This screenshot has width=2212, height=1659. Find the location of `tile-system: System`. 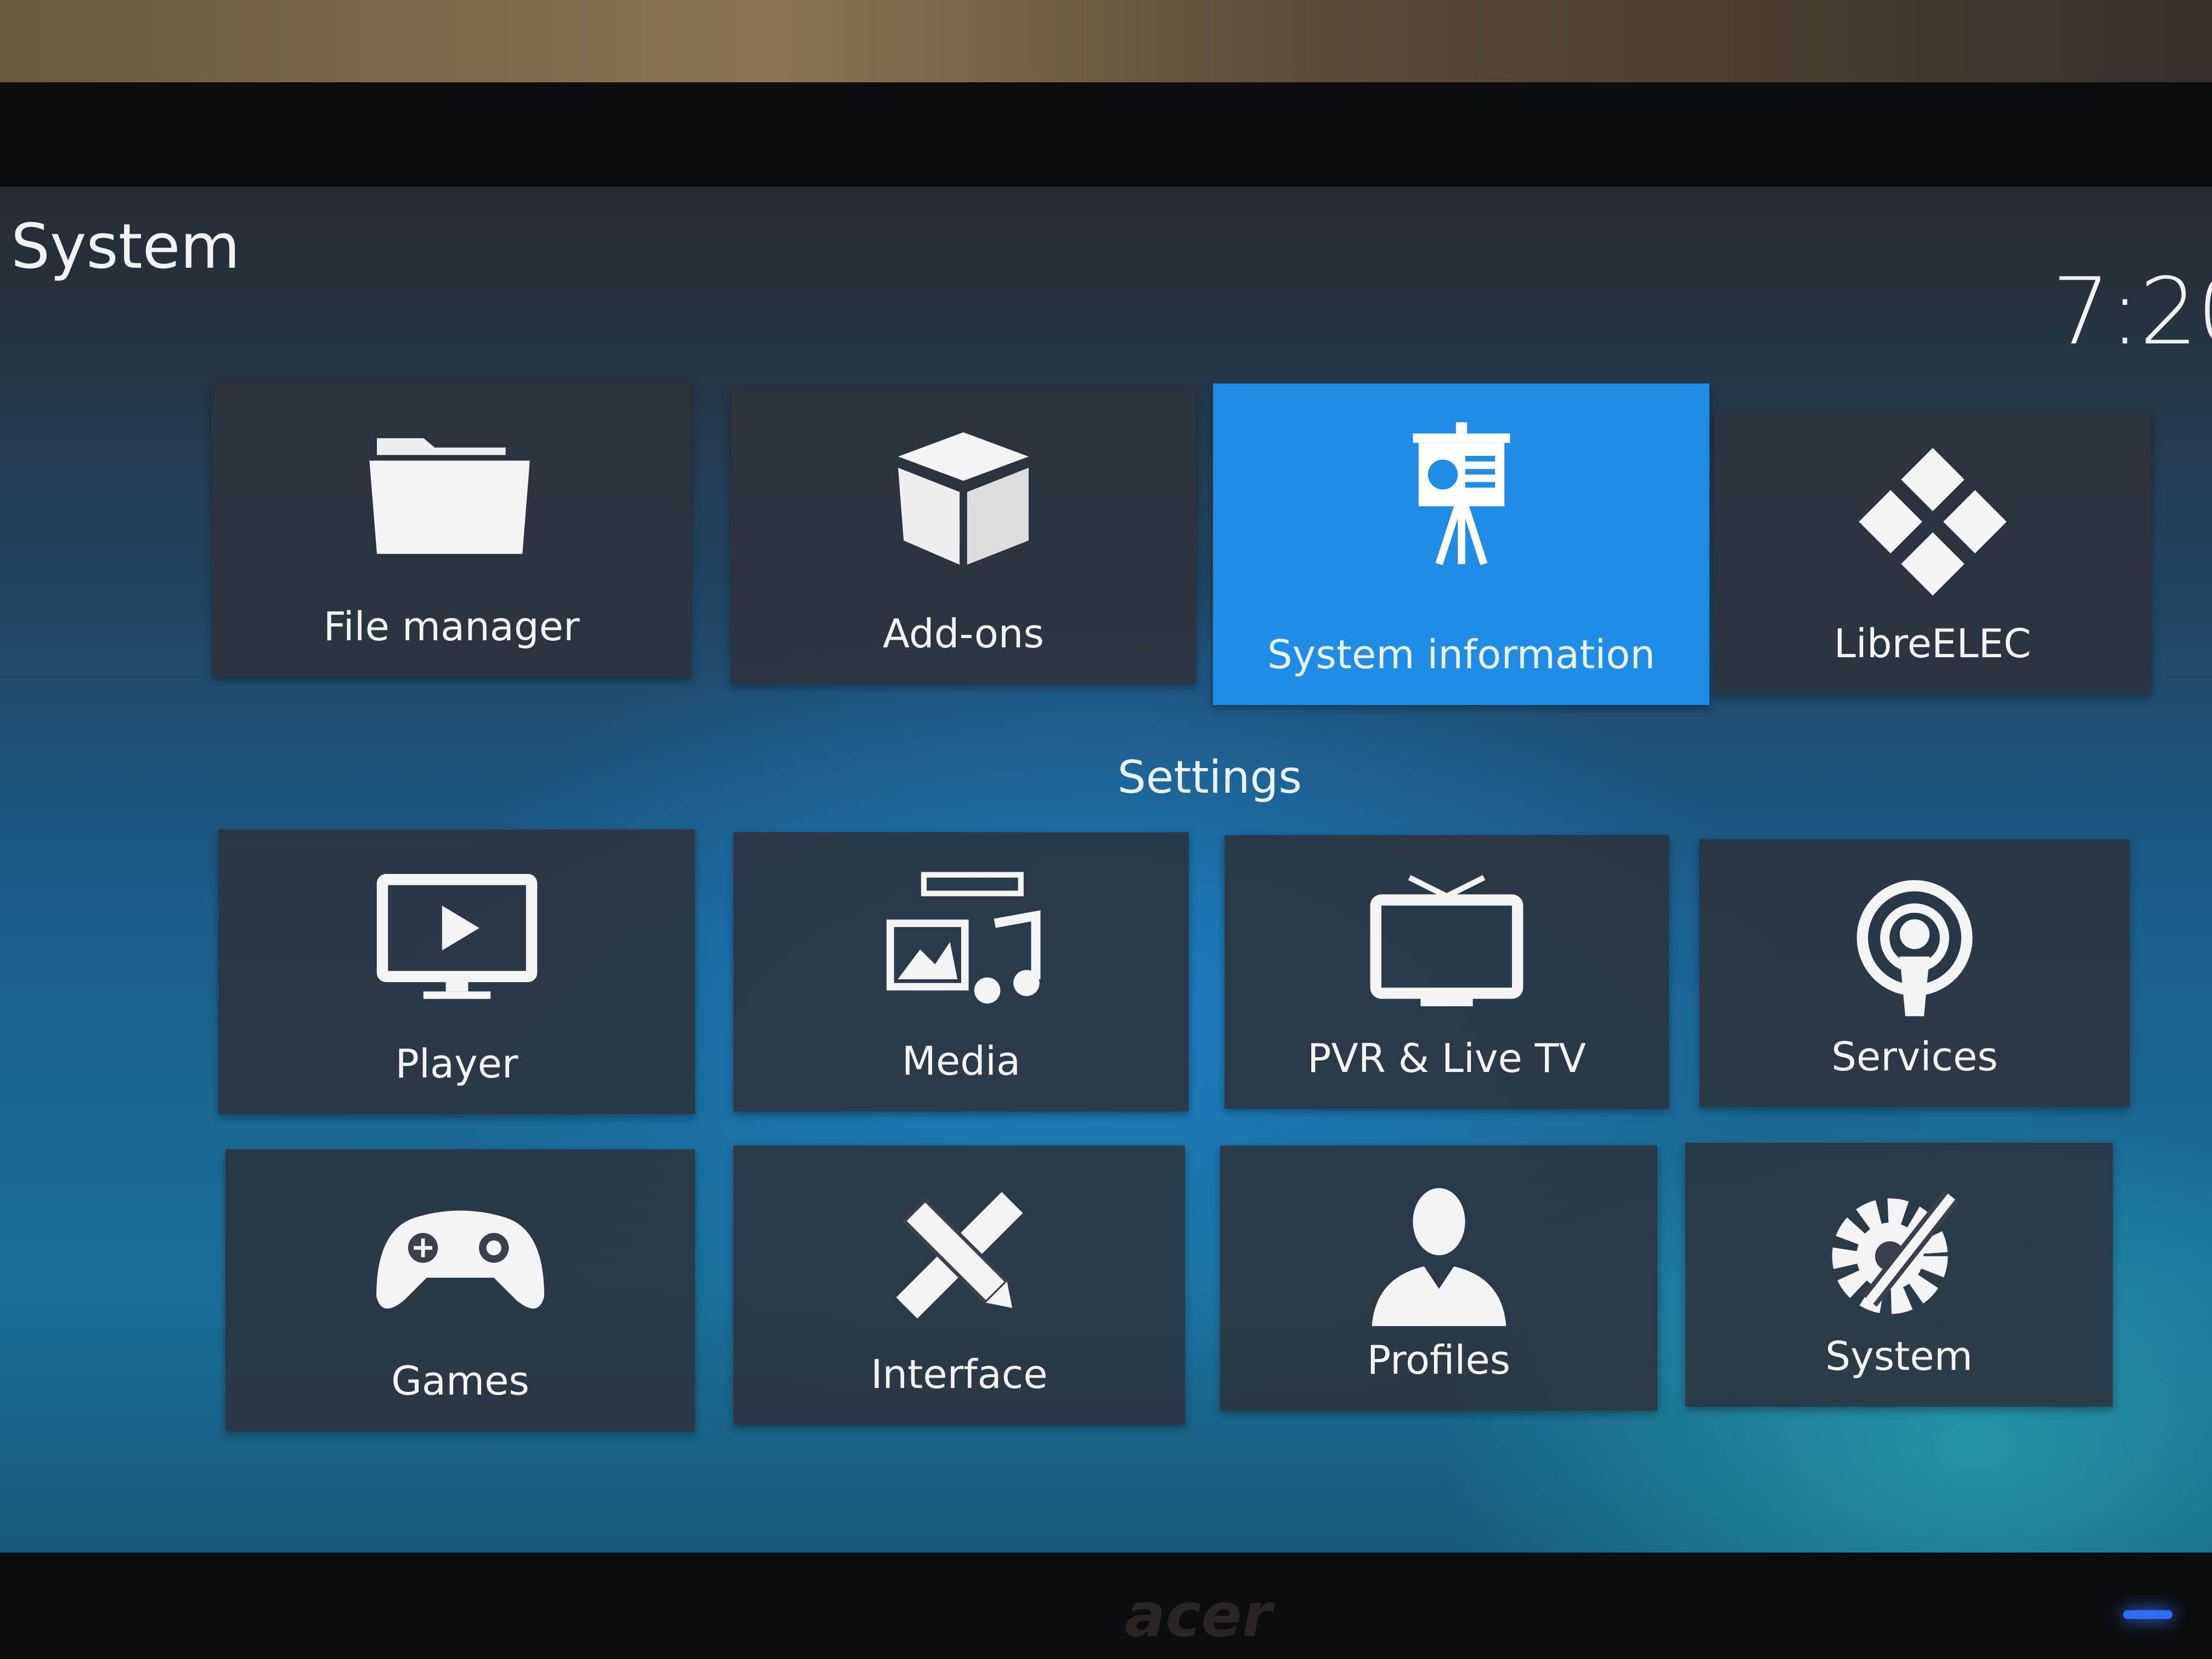

tile-system: System is located at coordinates (1899, 1275).